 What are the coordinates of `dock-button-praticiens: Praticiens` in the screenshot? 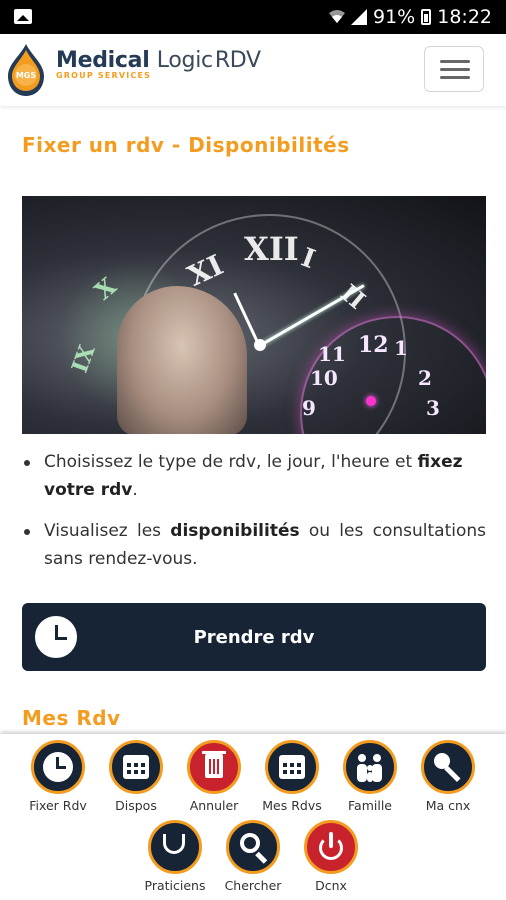 It's located at (175, 856).